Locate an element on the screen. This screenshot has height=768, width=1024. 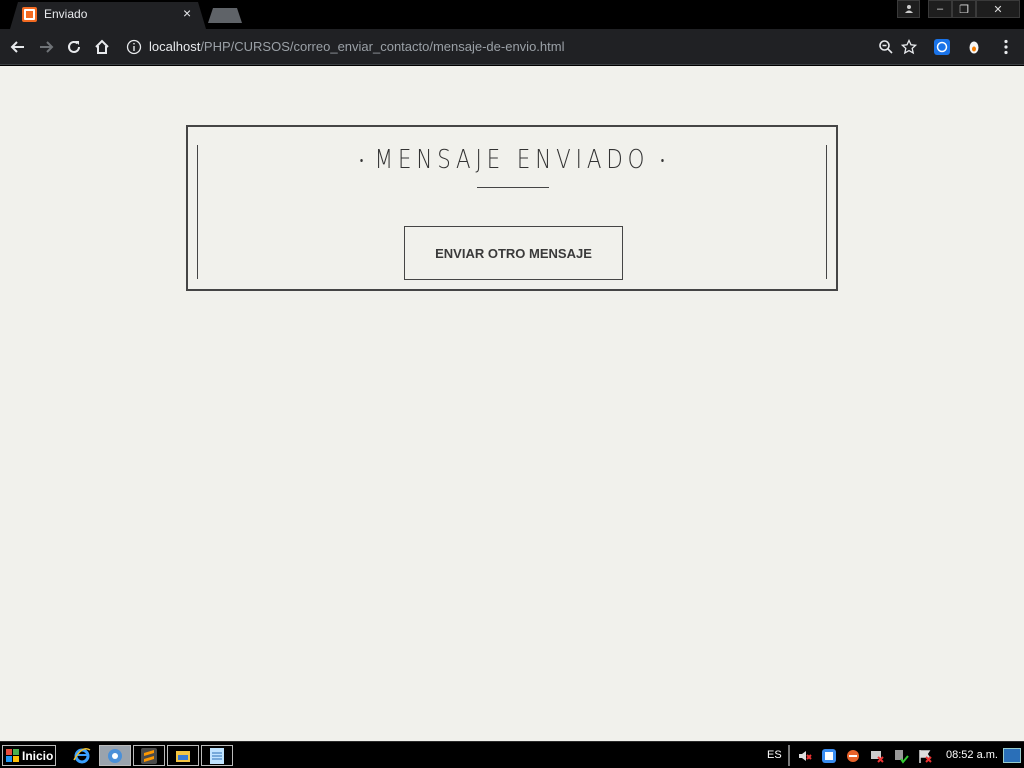
taskbar-app-sublime is located at coordinates (149, 755).